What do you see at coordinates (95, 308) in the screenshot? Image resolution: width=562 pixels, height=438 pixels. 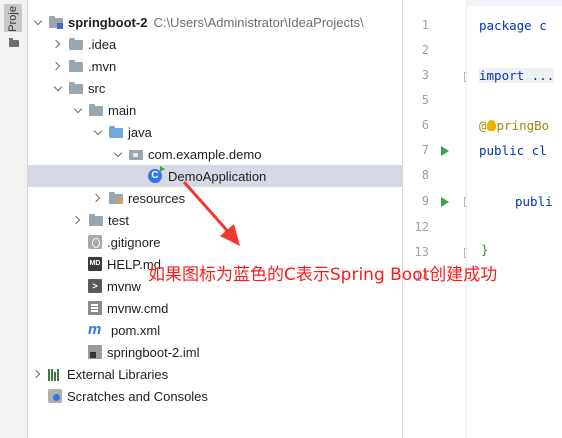 I see `text-file-icon` at bounding box center [95, 308].